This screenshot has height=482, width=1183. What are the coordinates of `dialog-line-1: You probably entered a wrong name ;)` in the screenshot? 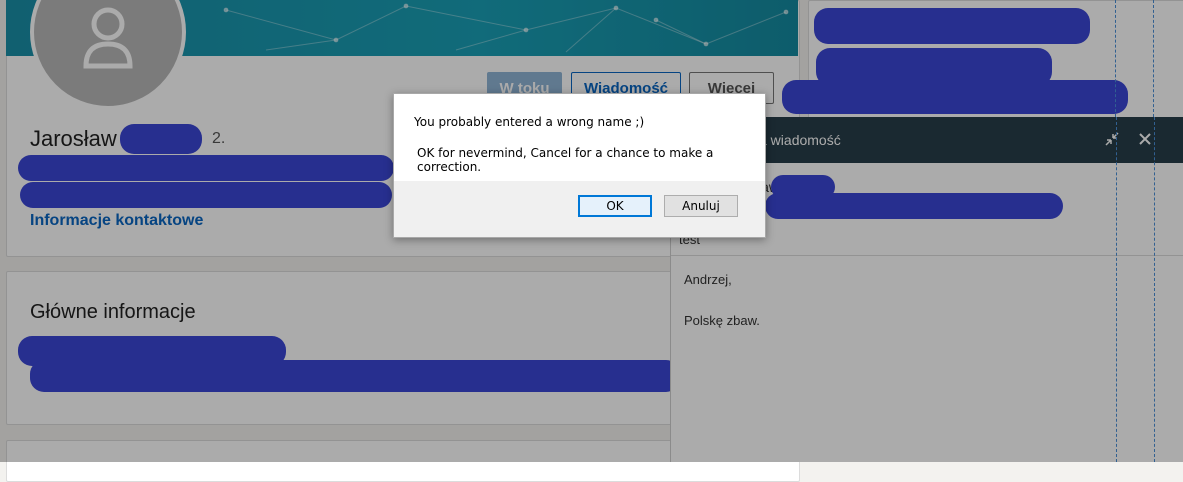 It's located at (529, 122).